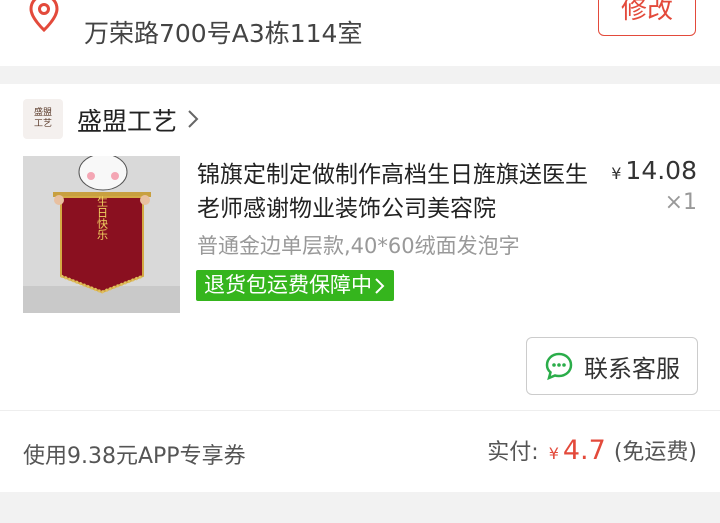 This screenshot has height=523, width=720. I want to click on product-photo-icon: 生日快乐, so click(101, 234).